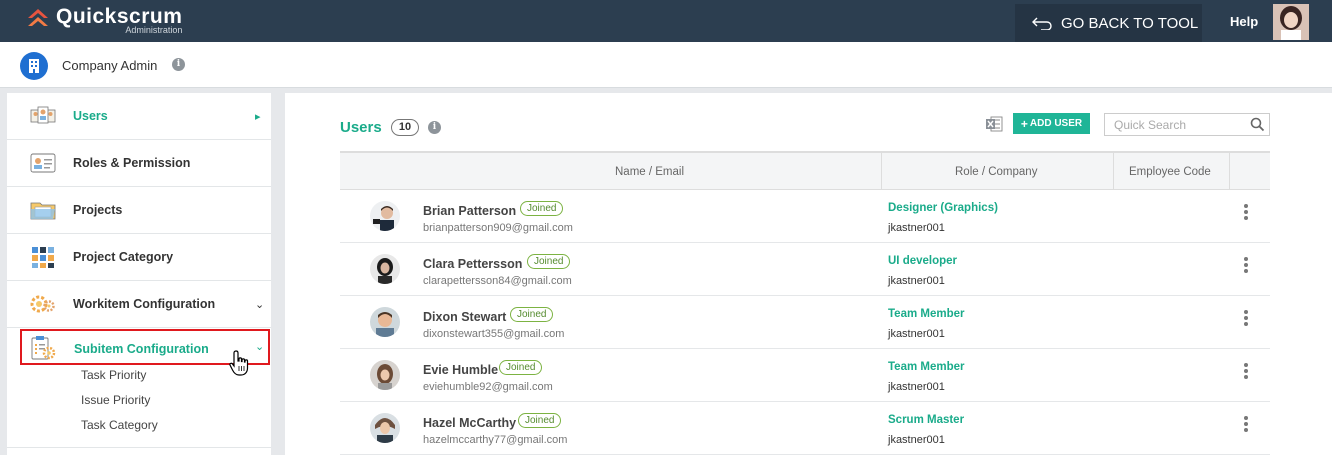 The image size is (1332, 455). What do you see at coordinates (1130, 23) in the screenshot?
I see `go-back-label: GO BACK TO TOOL` at bounding box center [1130, 23].